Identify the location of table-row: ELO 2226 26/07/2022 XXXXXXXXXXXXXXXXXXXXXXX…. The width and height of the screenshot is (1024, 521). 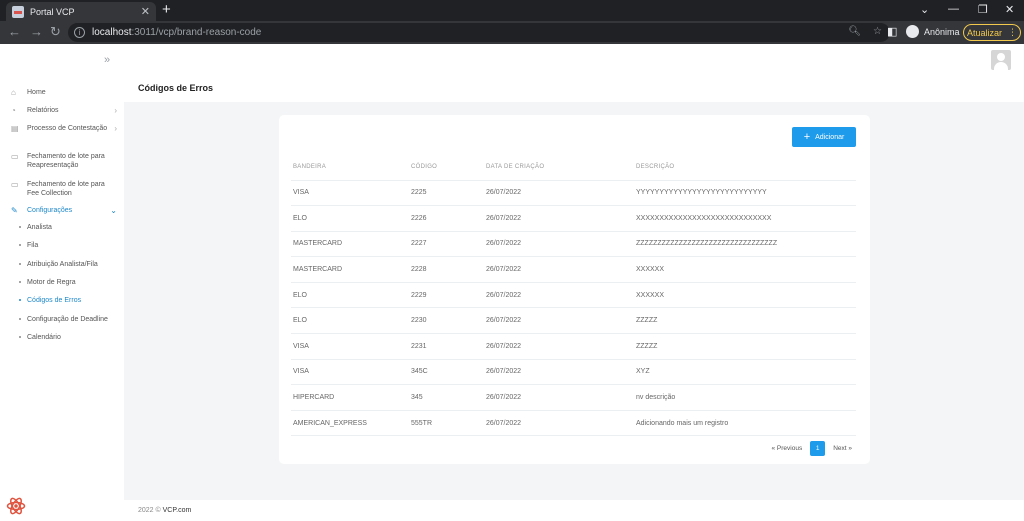
(573, 218).